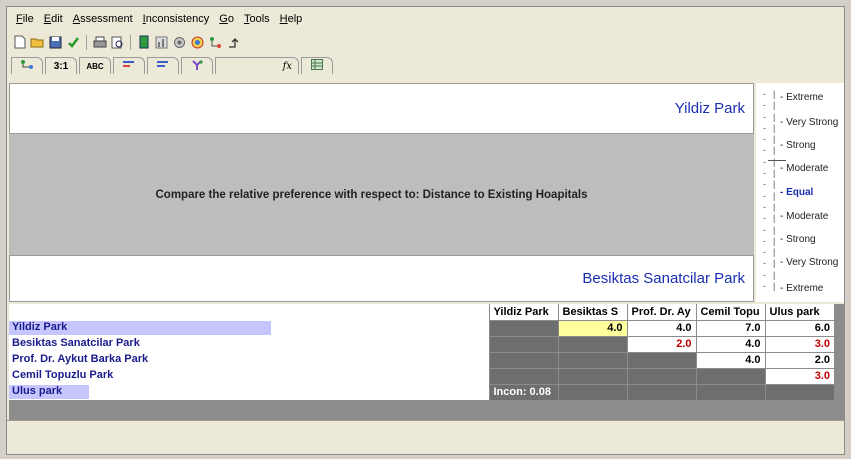 This screenshot has width=851, height=459. What do you see at coordinates (257, 19) in the screenshot?
I see `menu-tools: Tools` at bounding box center [257, 19].